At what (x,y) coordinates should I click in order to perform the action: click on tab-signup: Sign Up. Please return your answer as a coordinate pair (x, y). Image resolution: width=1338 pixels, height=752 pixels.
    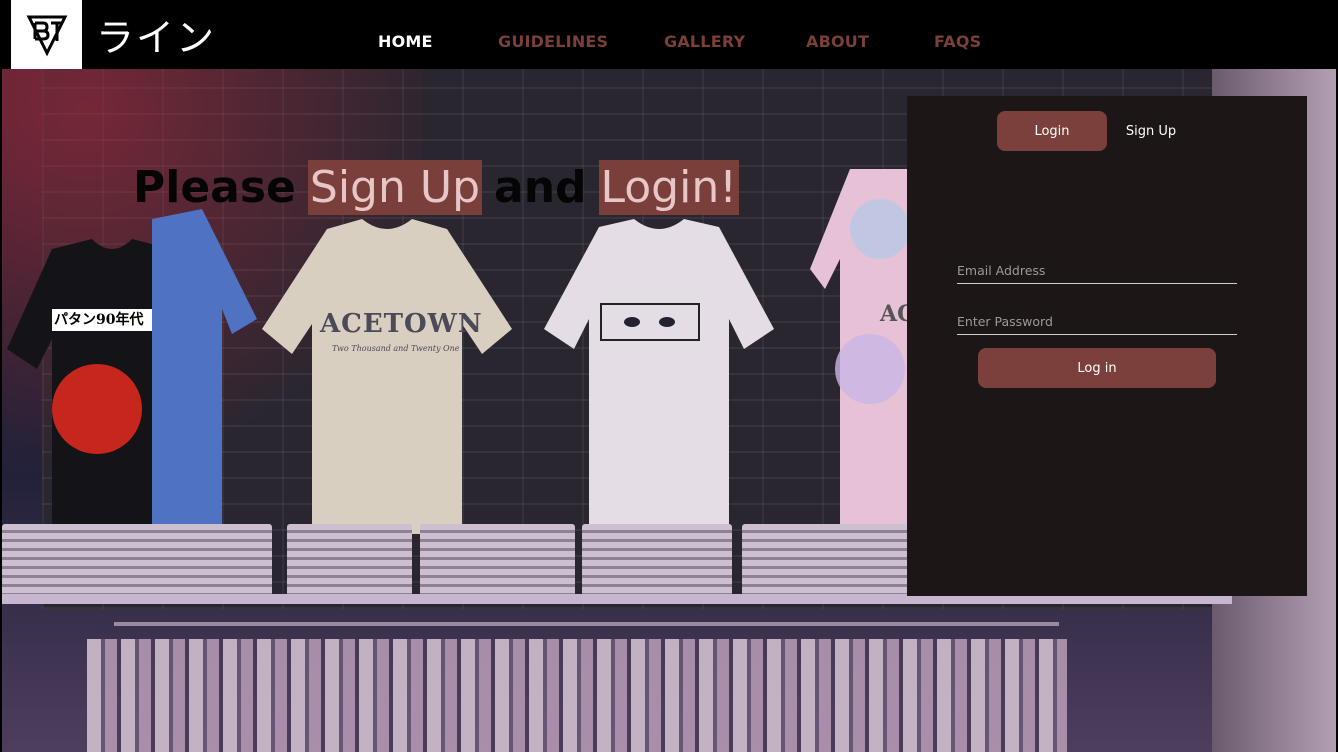
    Looking at the image, I should click on (1151, 131).